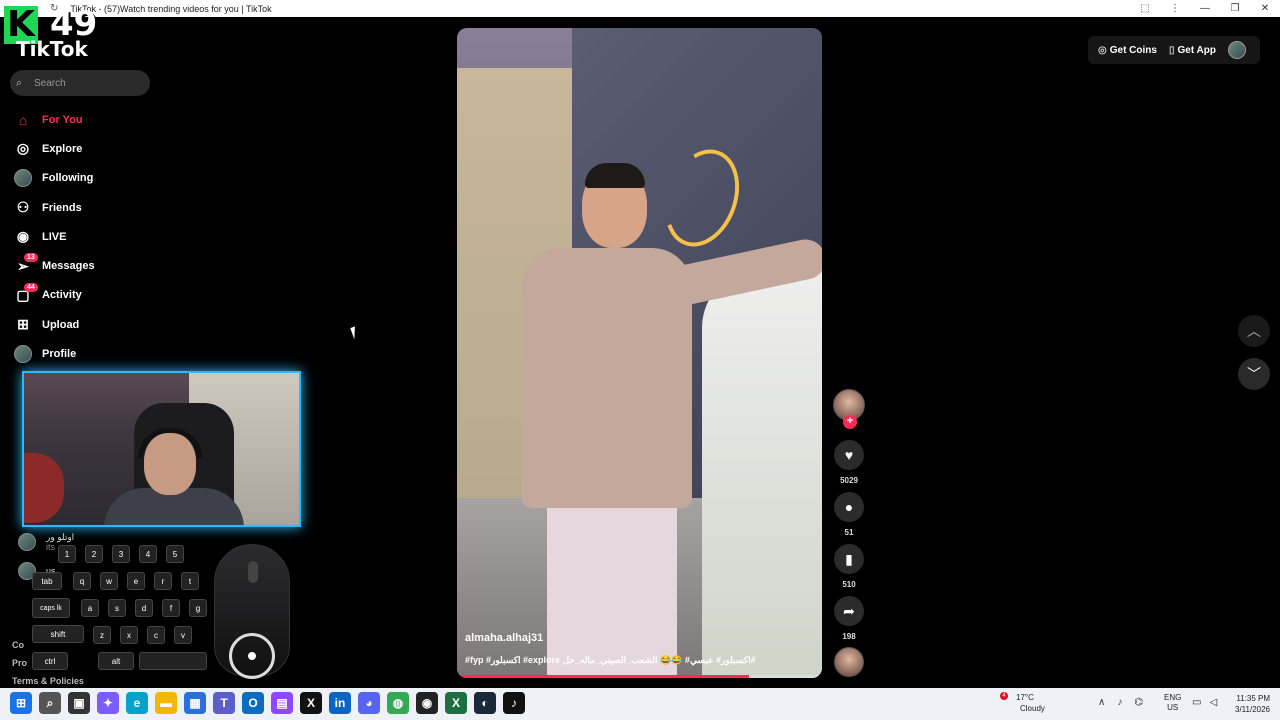 The height and width of the screenshot is (720, 1280). I want to click on linkedin-icon: in, so click(340, 703).